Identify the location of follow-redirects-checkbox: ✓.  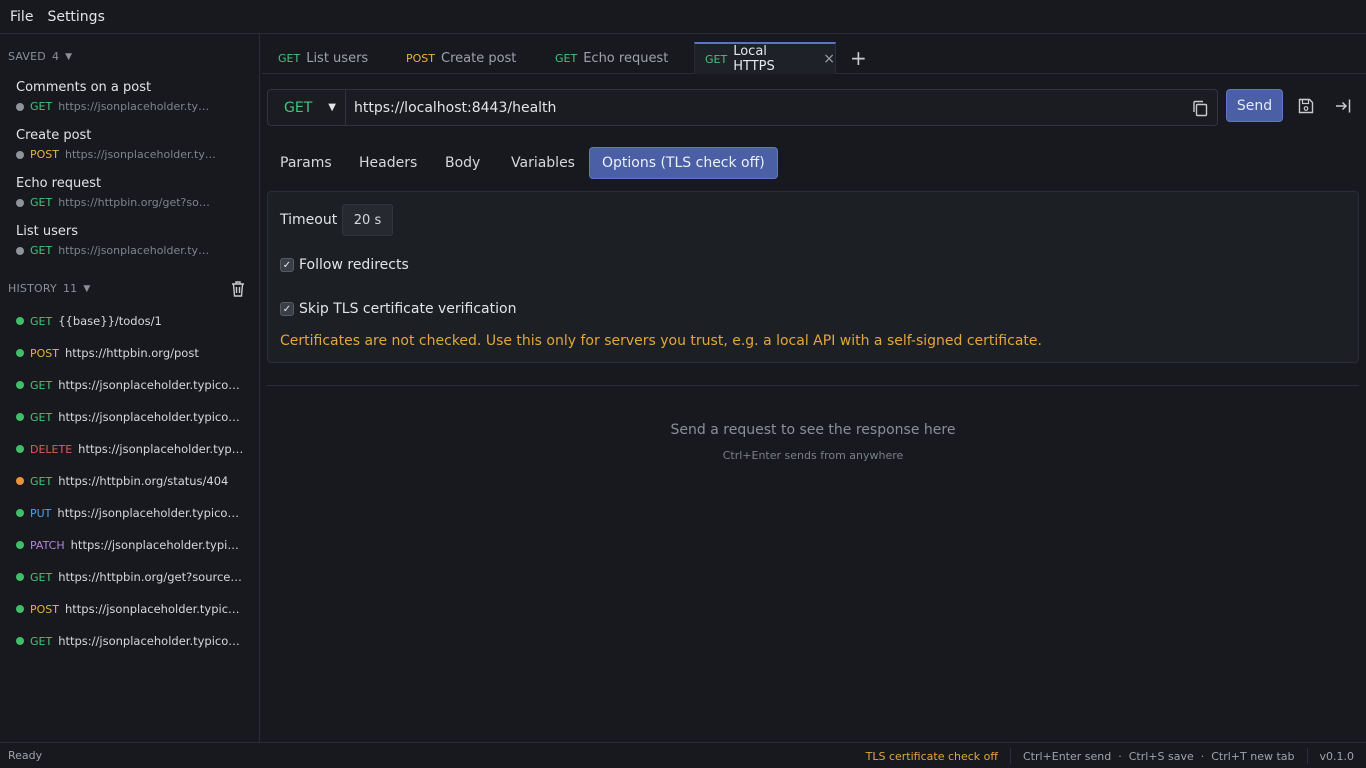
(287, 265).